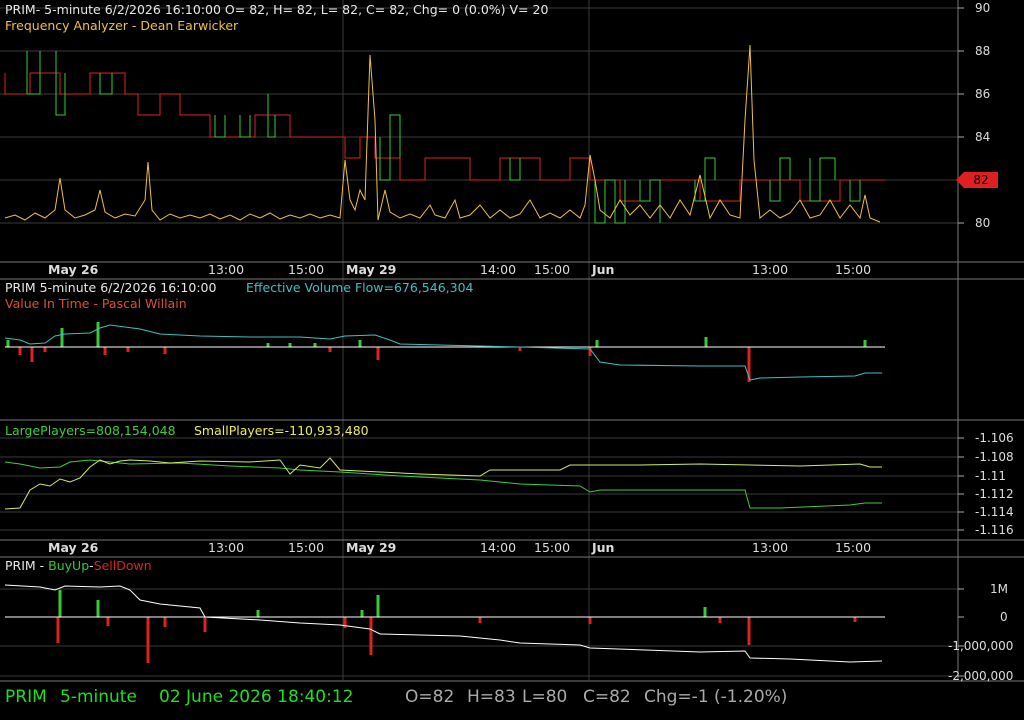  Describe the element at coordinates (26, 697) in the screenshot. I see `status-symbol: PRIM` at that location.